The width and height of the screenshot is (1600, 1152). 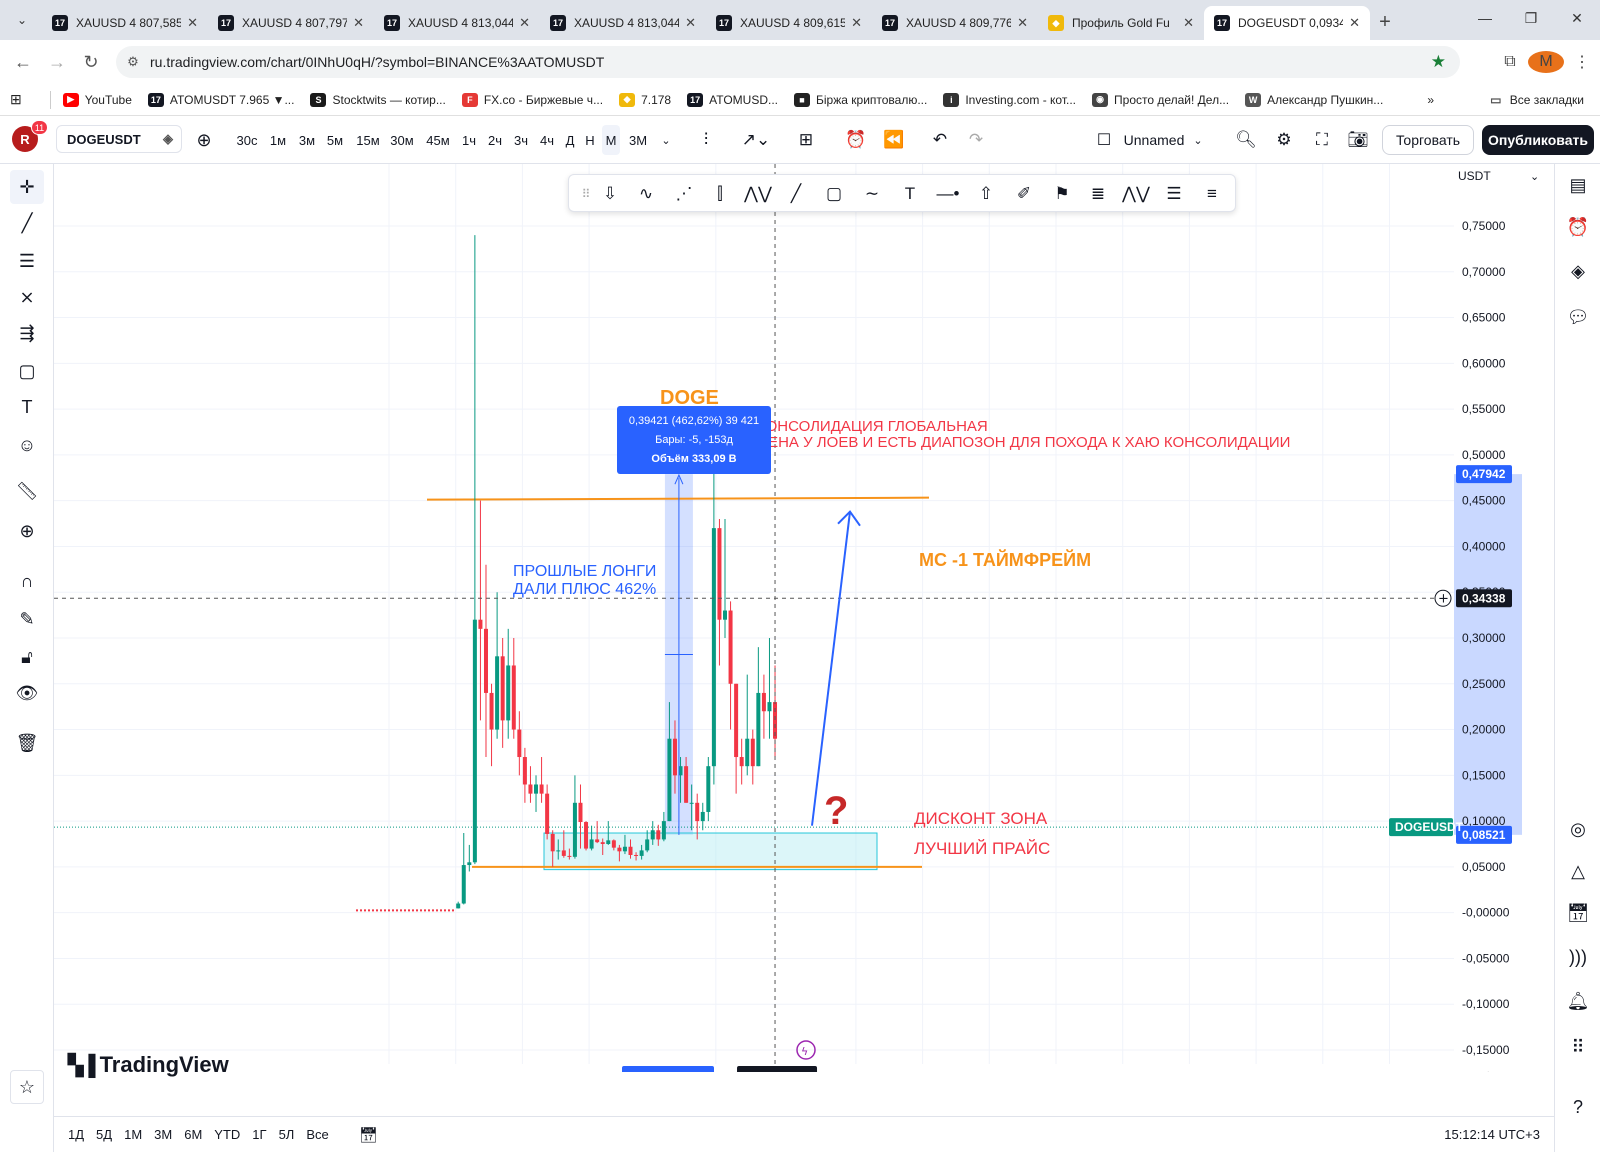 What do you see at coordinates (611, 140) in the screenshot?
I see `interval-button: М` at bounding box center [611, 140].